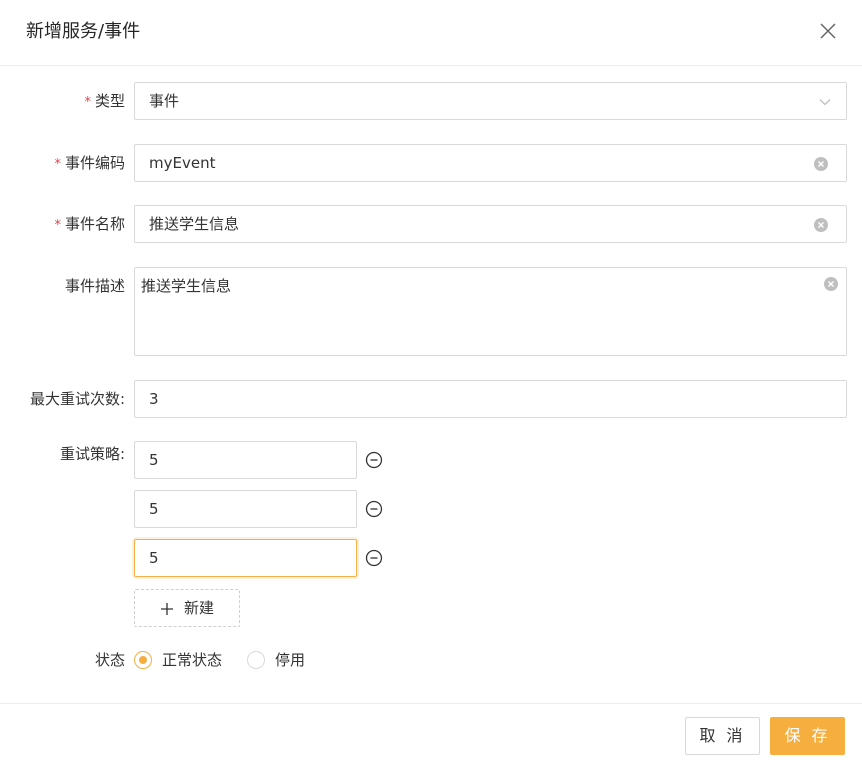 Image resolution: width=862 pixels, height=772 pixels. Describe the element at coordinates (182, 163) in the screenshot. I see `event-code-value: myEvent` at that location.